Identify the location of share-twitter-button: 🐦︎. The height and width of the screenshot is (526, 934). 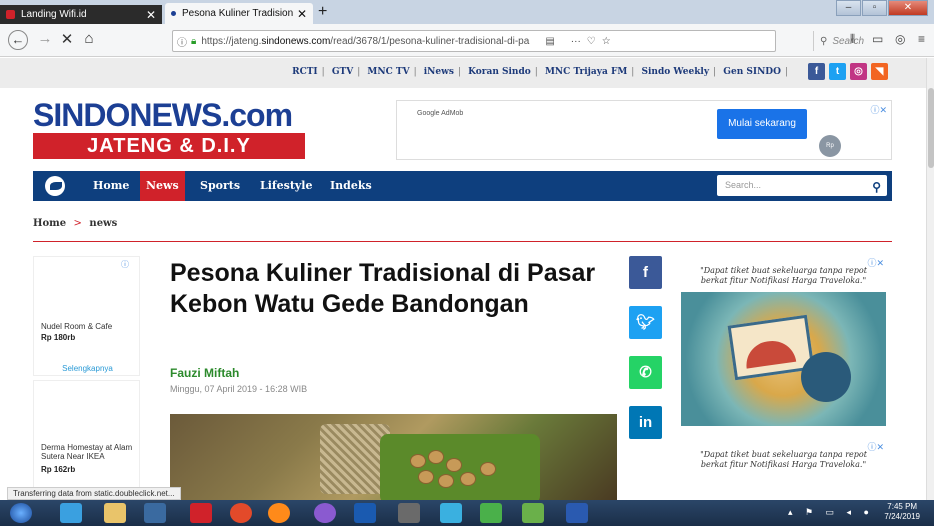
(645, 322).